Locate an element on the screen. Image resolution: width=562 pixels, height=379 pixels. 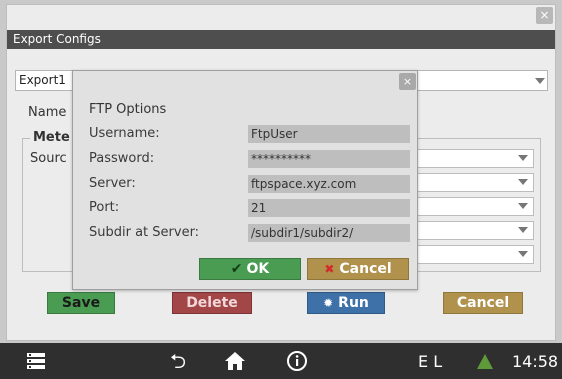
password-field: ********** is located at coordinates (329, 159).